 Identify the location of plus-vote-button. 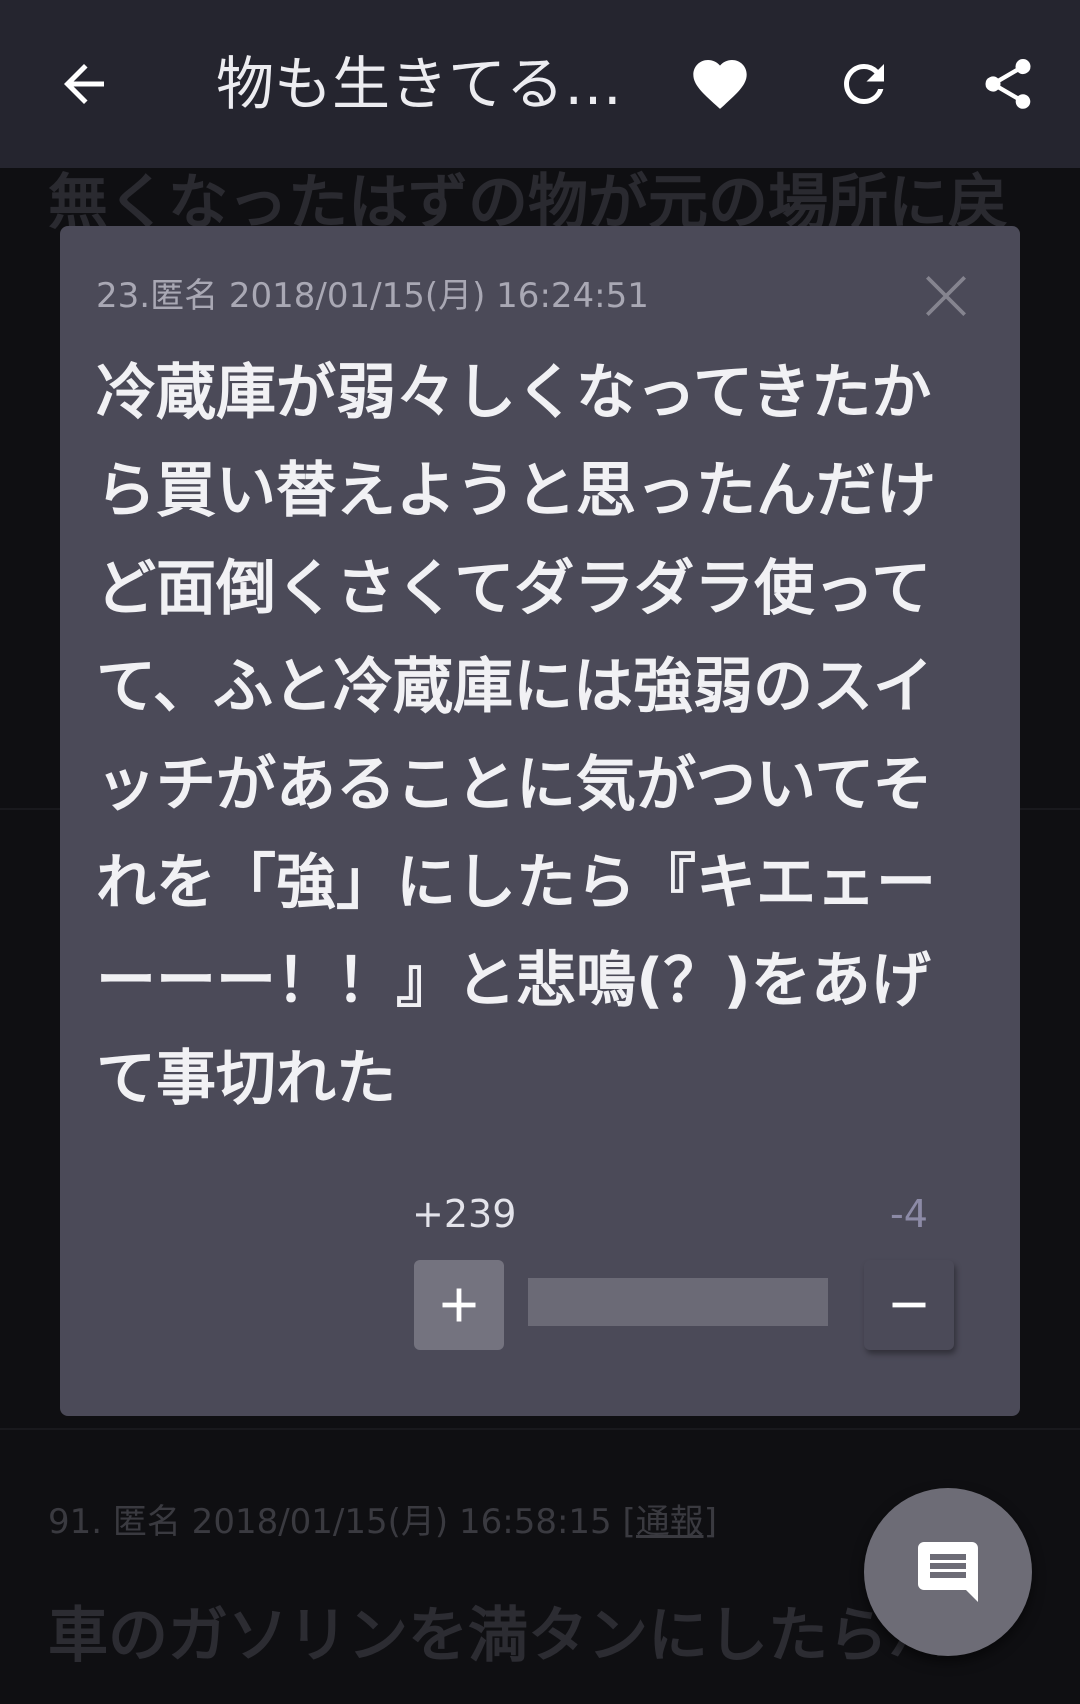
(459, 1305).